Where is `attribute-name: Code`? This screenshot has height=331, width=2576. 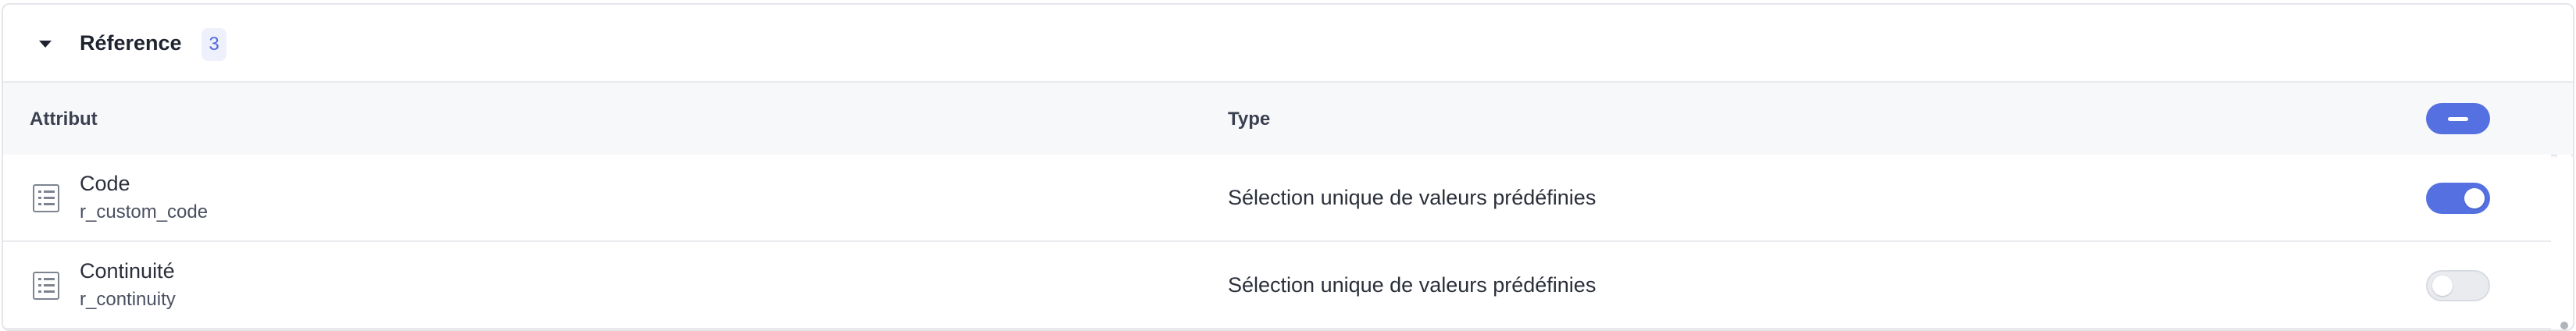 attribute-name: Code is located at coordinates (105, 183).